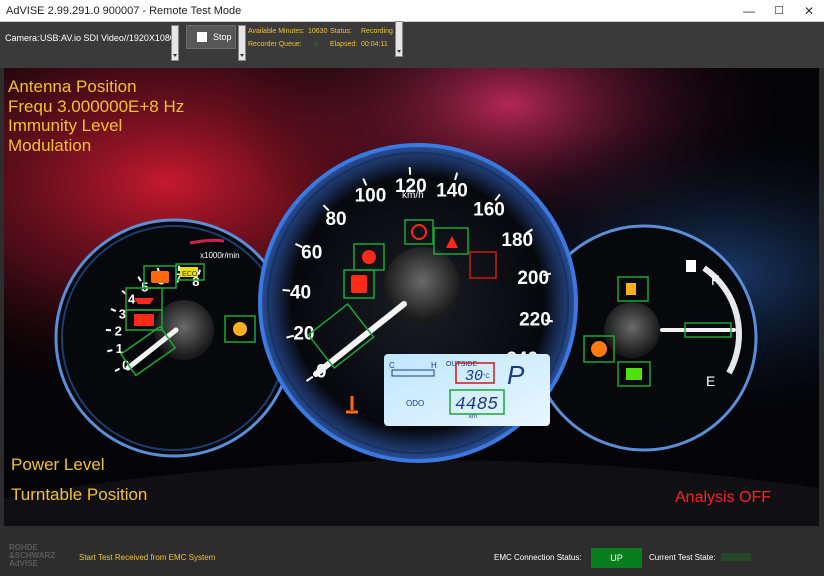 Image resolution: width=824 pixels, height=576 pixels. I want to click on lcd-c-label: C, so click(392, 365).